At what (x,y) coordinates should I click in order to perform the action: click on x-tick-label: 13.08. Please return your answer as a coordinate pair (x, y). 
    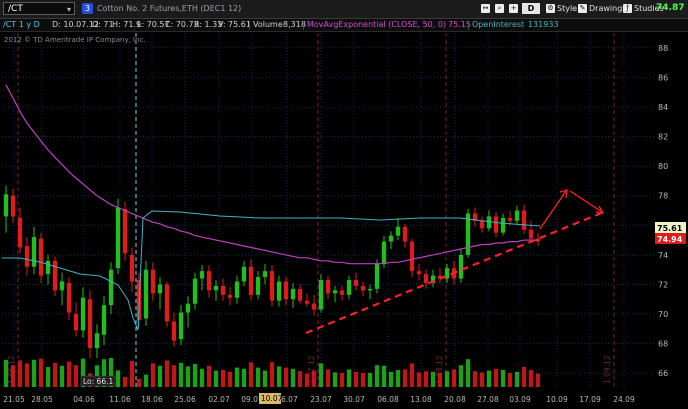
    Looking at the image, I should click on (421, 399).